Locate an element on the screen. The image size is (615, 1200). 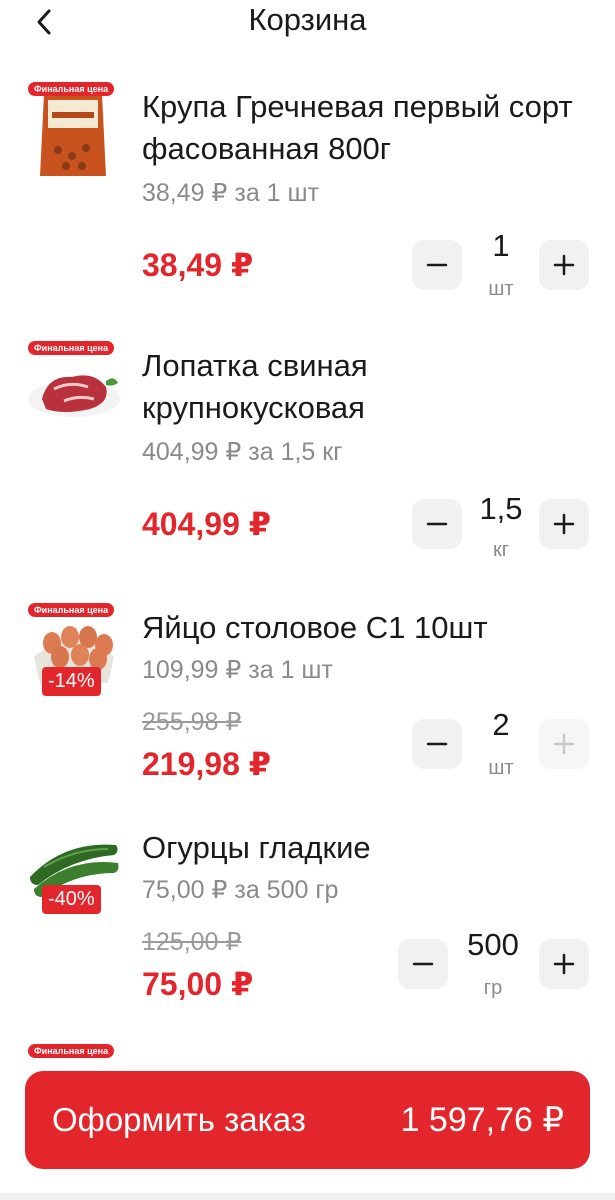
page-title: Корзина is located at coordinates (307, 19).